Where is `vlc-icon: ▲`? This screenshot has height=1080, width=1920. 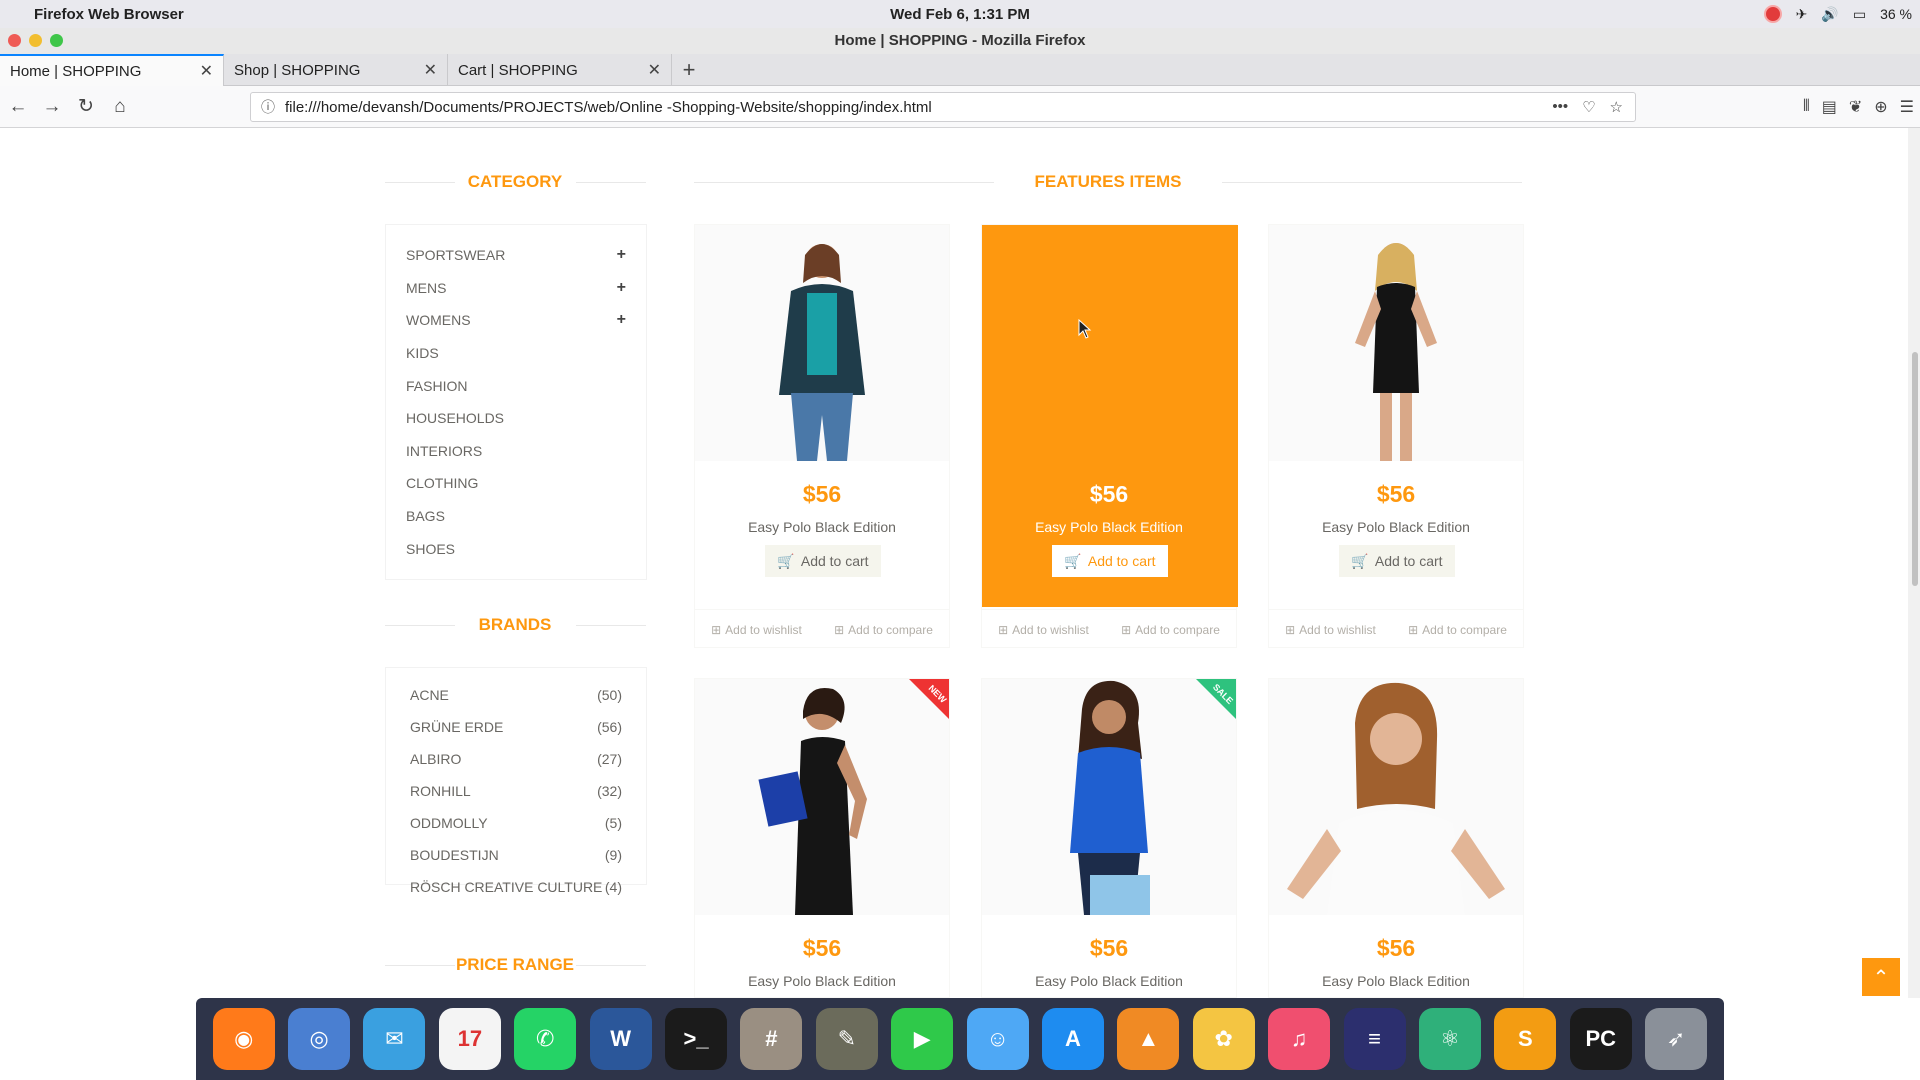
vlc-icon: ▲ is located at coordinates (1148, 1039).